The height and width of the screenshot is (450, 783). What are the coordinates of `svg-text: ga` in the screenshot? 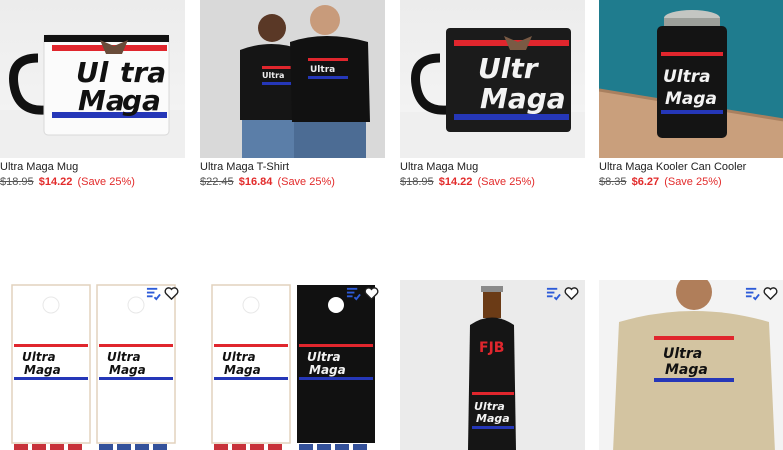 It's located at (141, 100).